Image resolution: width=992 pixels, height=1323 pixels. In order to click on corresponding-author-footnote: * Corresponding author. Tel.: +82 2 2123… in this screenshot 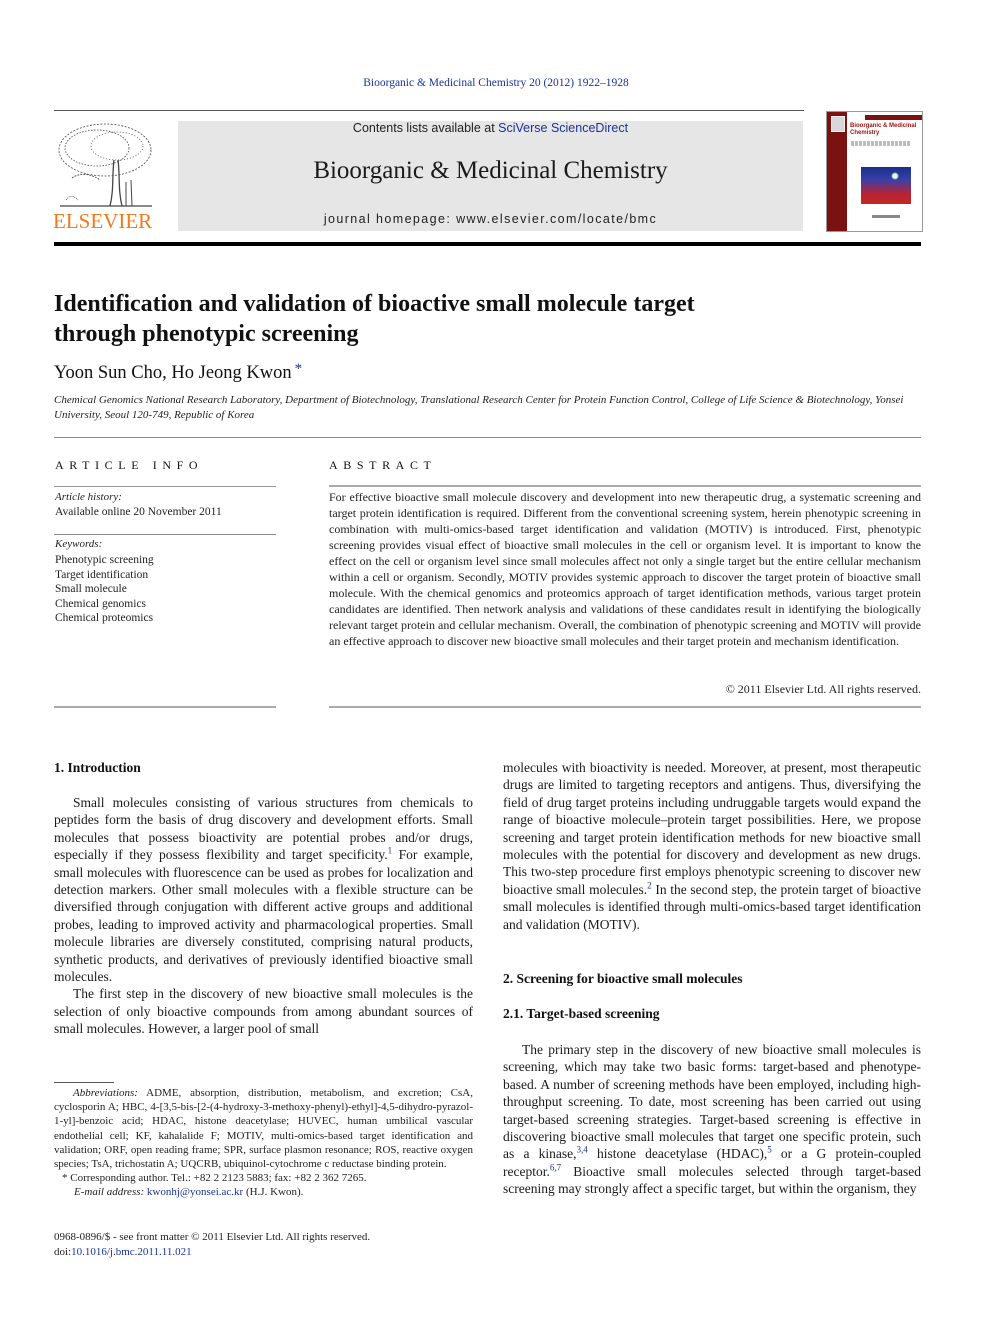, I will do `click(214, 1178)`.